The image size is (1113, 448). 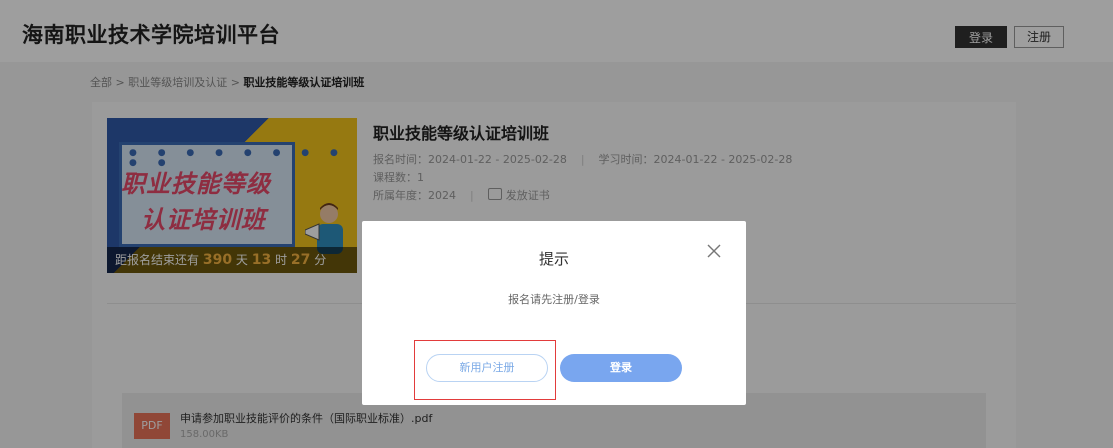 What do you see at coordinates (553, 259) in the screenshot?
I see `dialog-title: 提示` at bounding box center [553, 259].